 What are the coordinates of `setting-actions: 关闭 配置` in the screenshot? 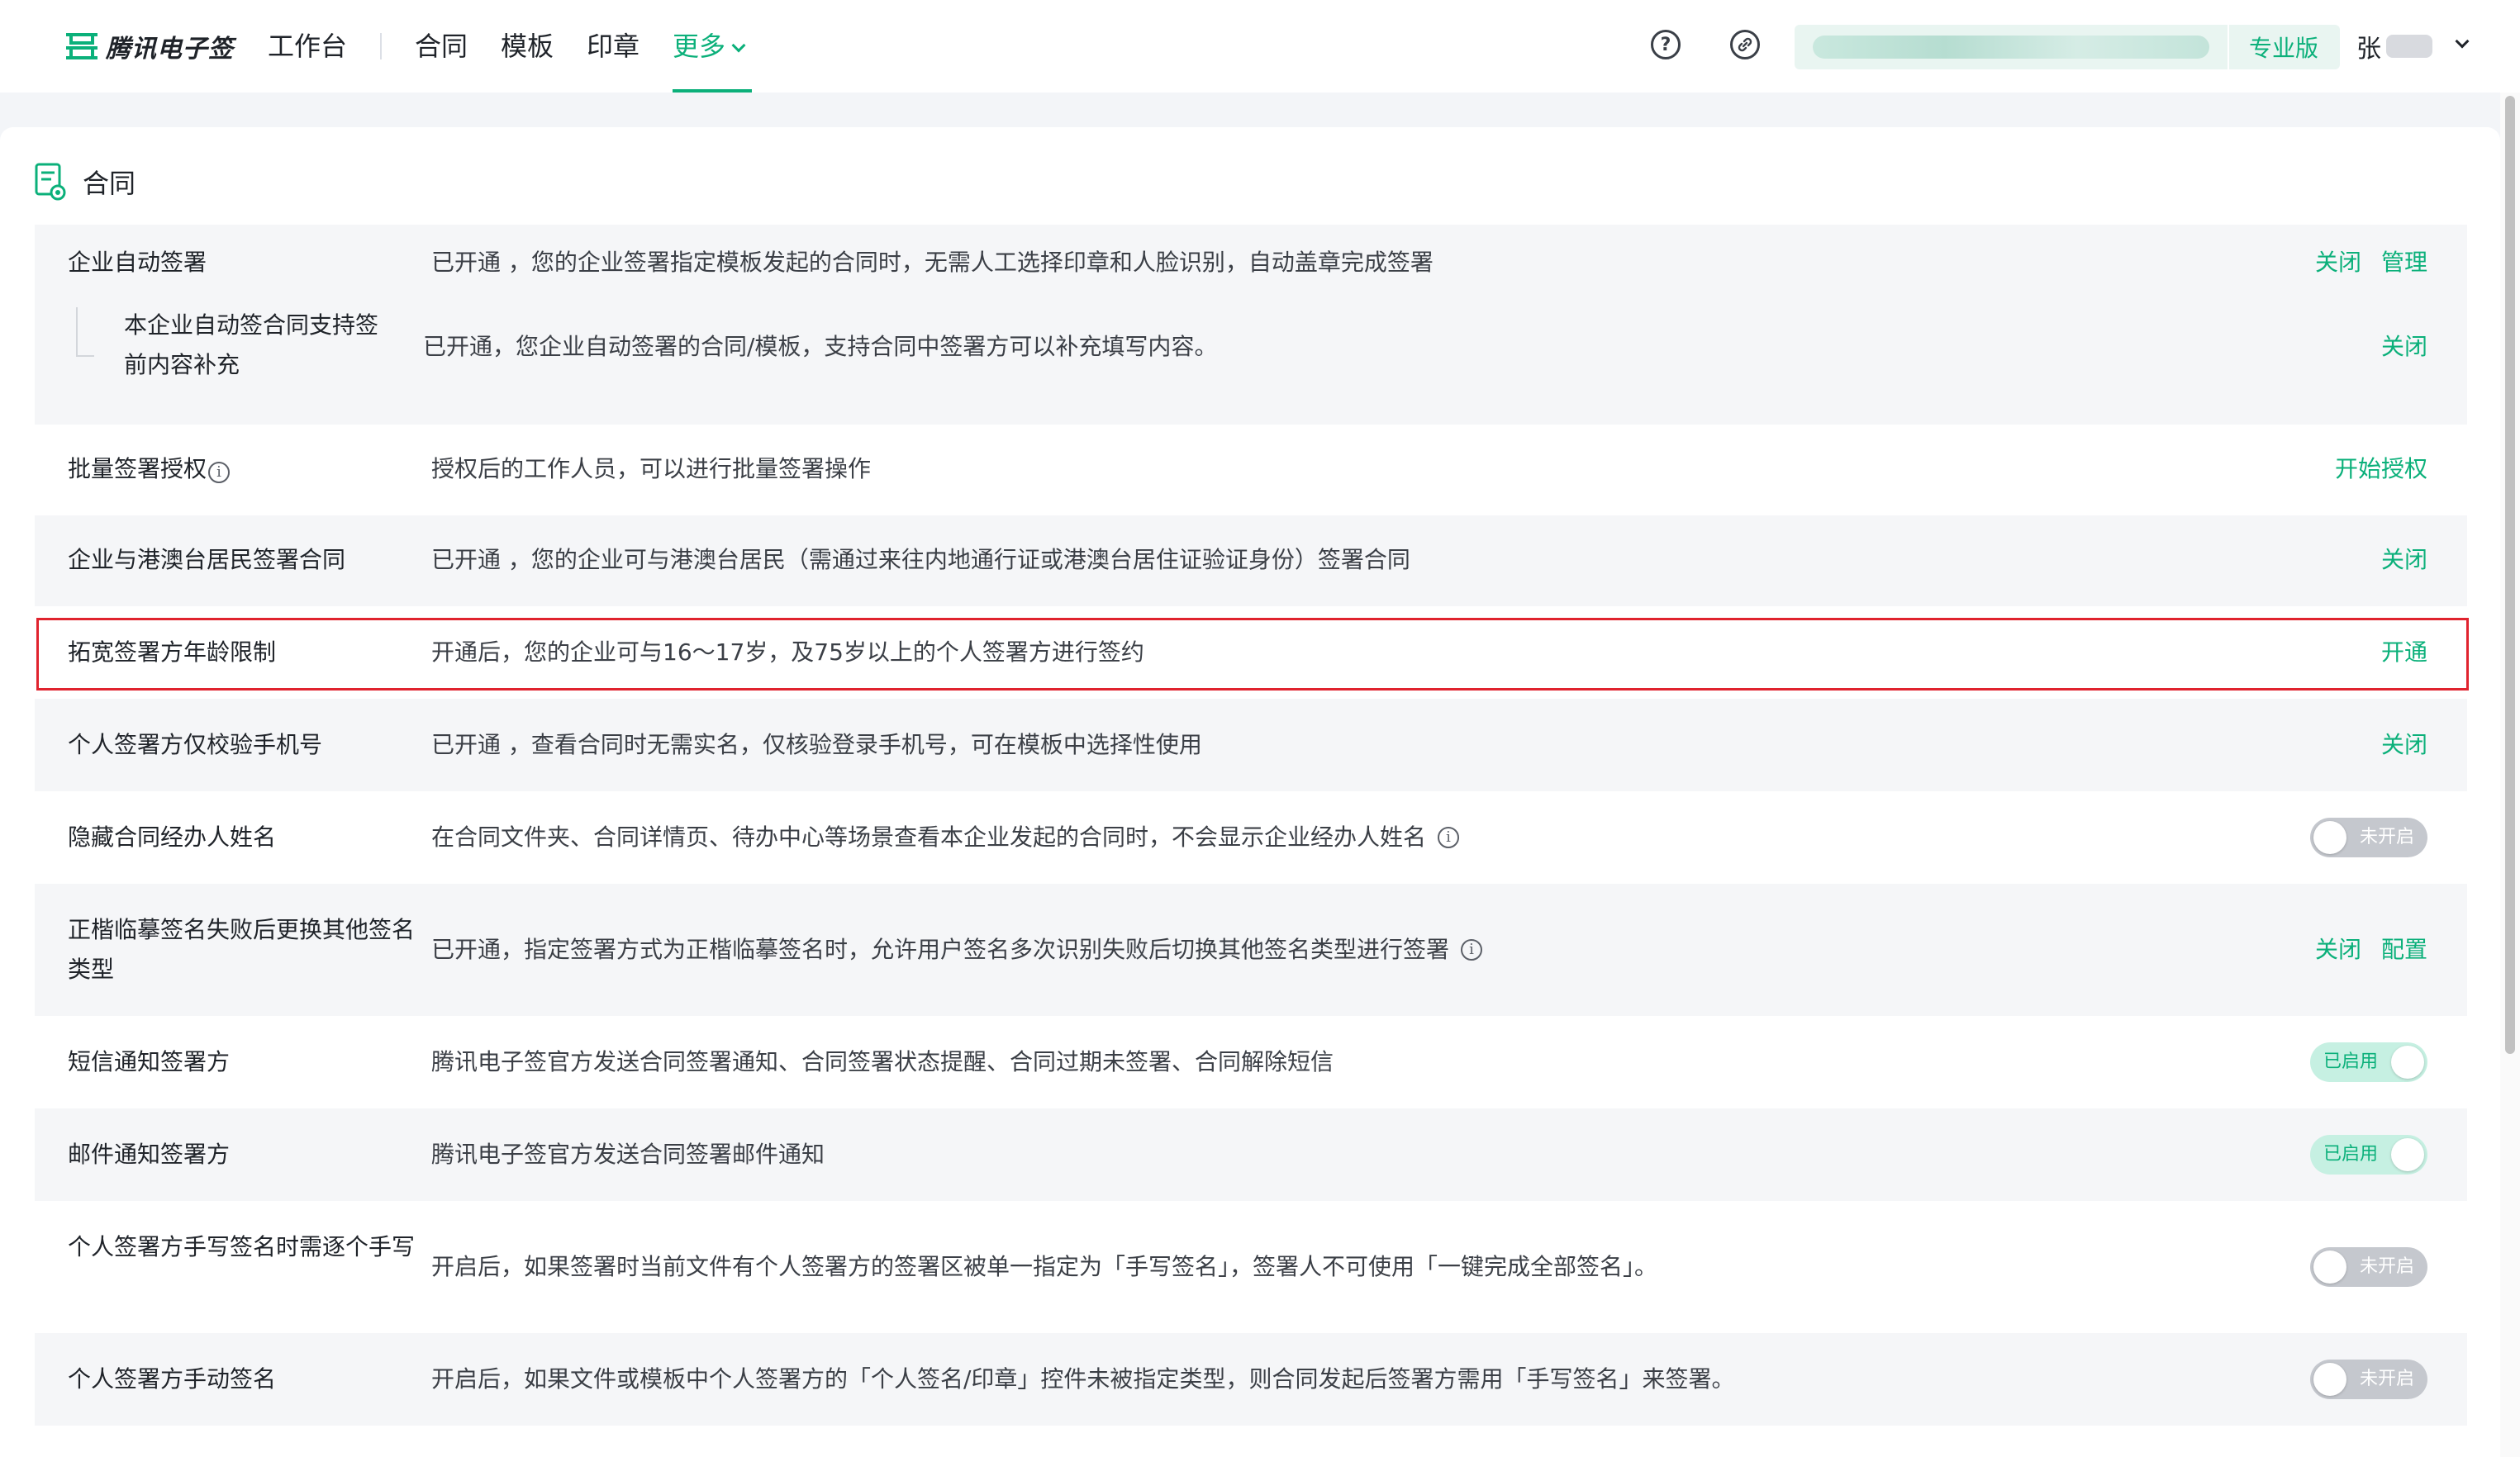 It's located at (2371, 950).